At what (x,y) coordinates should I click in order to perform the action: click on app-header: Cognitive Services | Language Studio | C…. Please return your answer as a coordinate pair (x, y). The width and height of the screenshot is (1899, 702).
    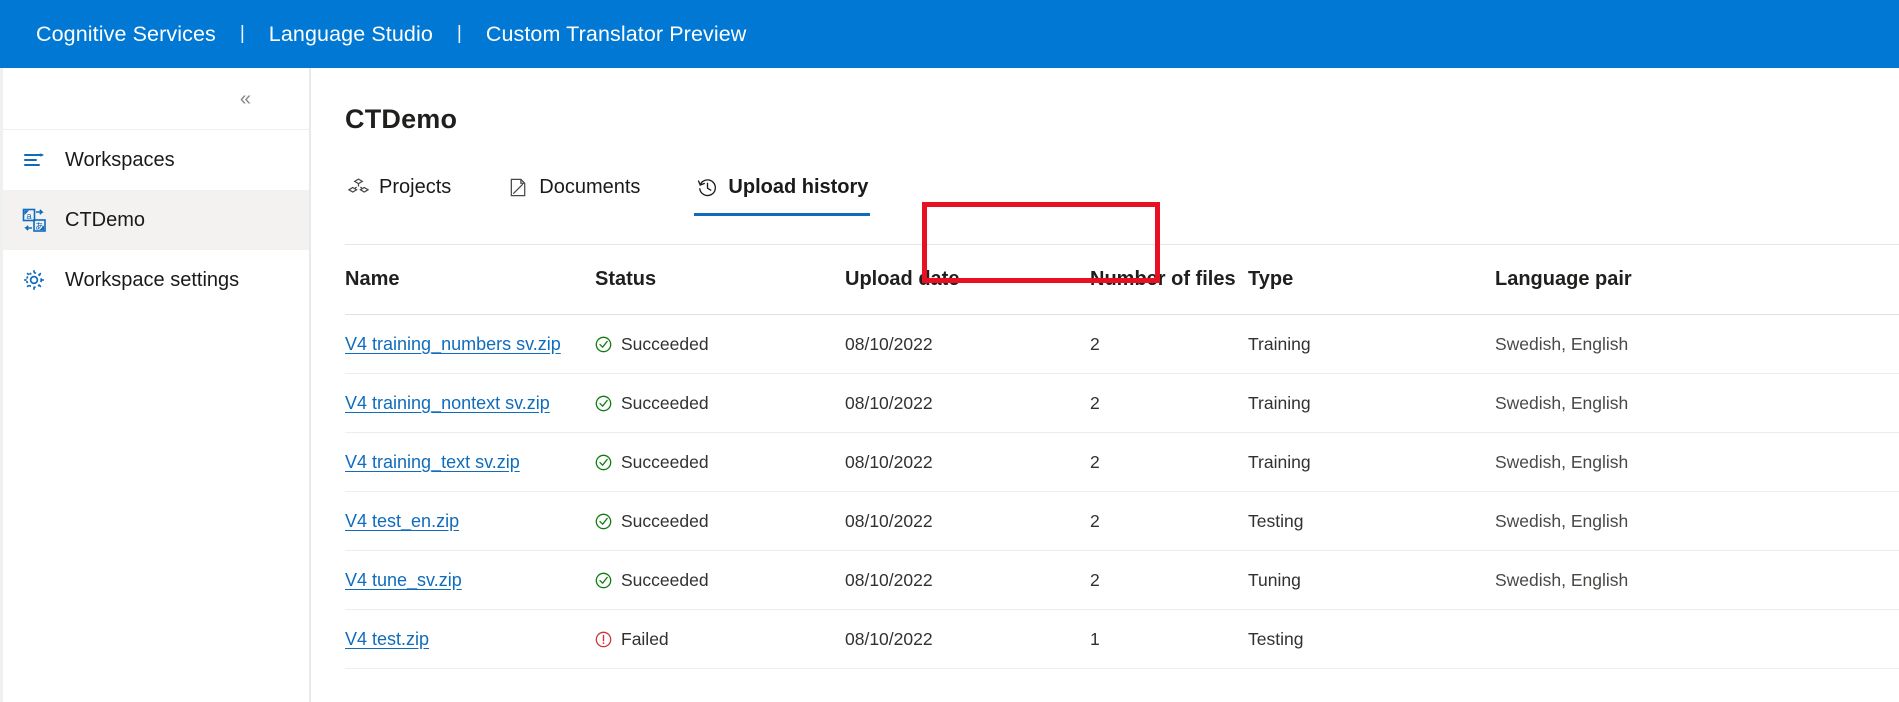
    Looking at the image, I should click on (949, 34).